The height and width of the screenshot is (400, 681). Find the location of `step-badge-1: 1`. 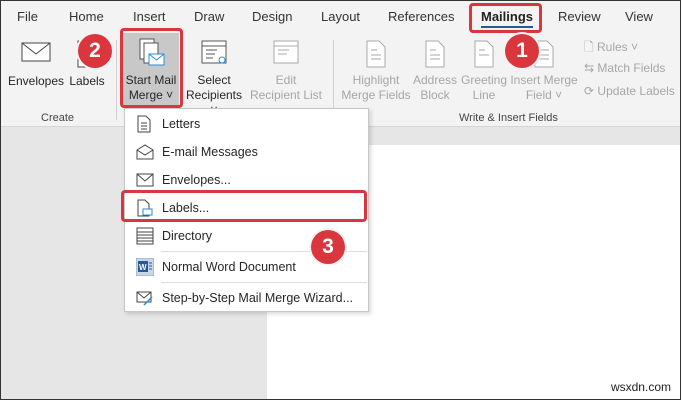

step-badge-1: 1 is located at coordinates (522, 51).